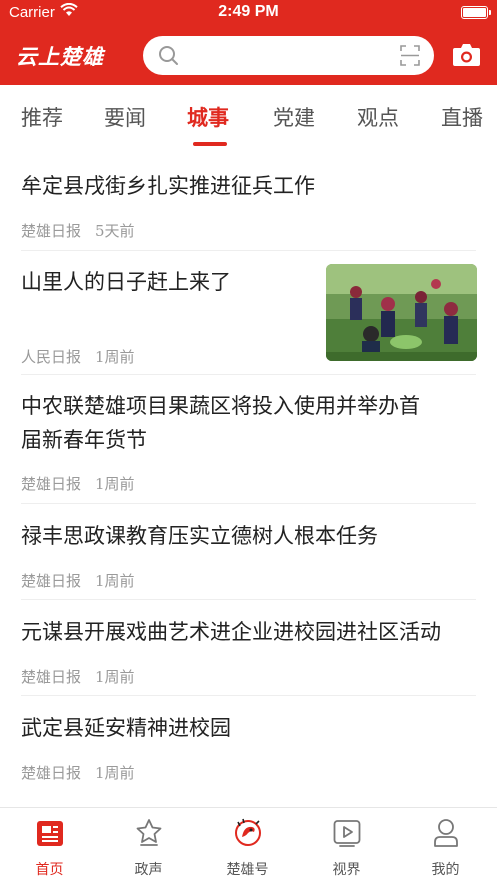 The image size is (497, 883). I want to click on nav-profile: 我的, so click(445, 845).